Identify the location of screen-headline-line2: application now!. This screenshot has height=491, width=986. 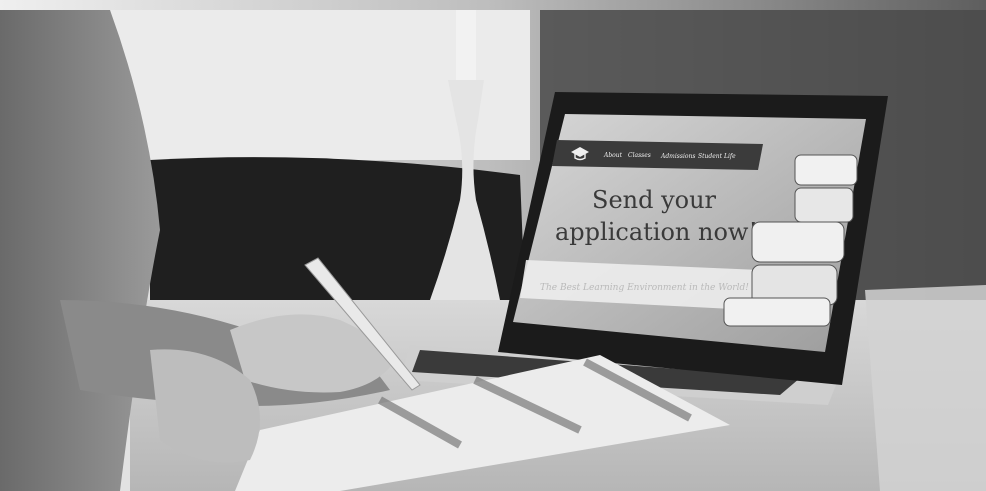
(656, 232).